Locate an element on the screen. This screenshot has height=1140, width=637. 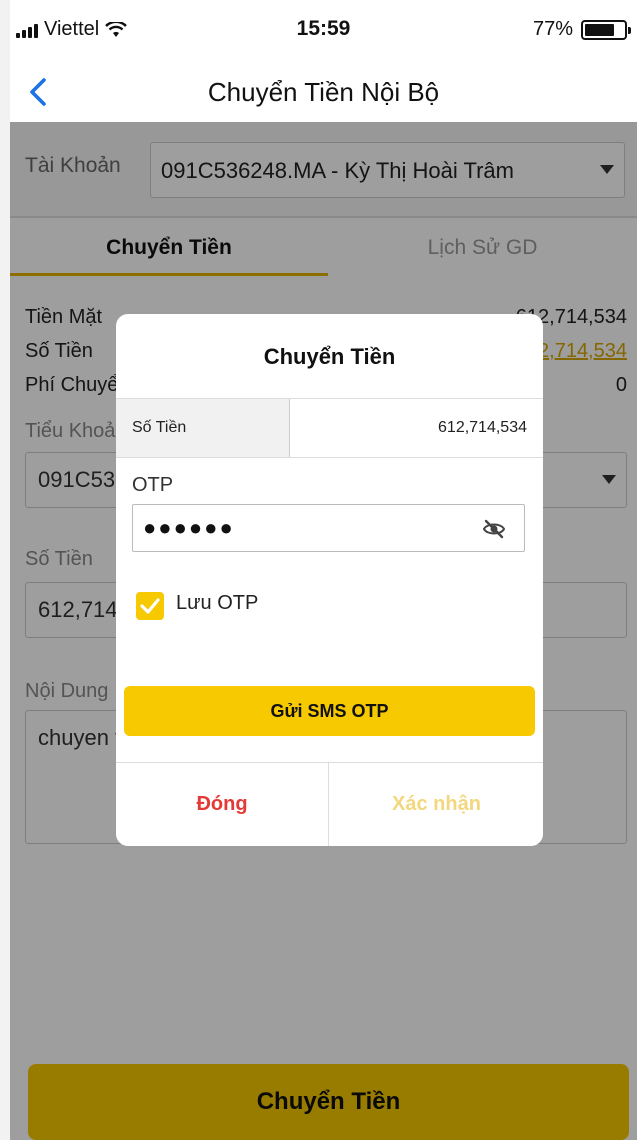
dialog-amount-row: Số Tiền 612,714,534 is located at coordinates (329, 428).